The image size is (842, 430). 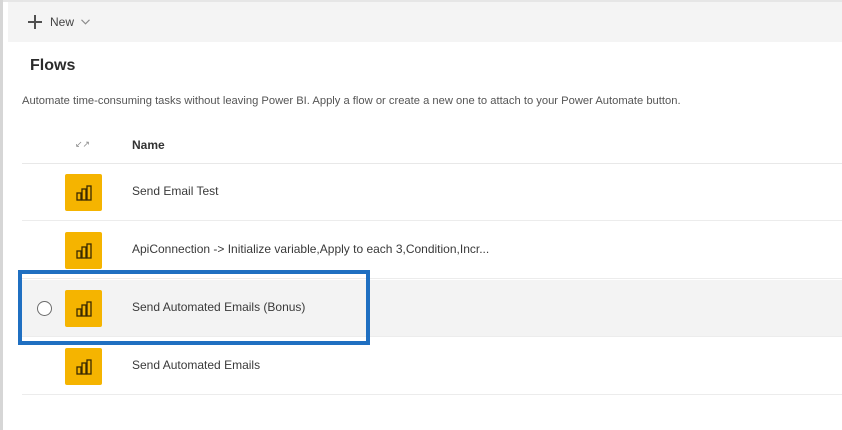 What do you see at coordinates (62, 22) in the screenshot?
I see `new-button-label: New` at bounding box center [62, 22].